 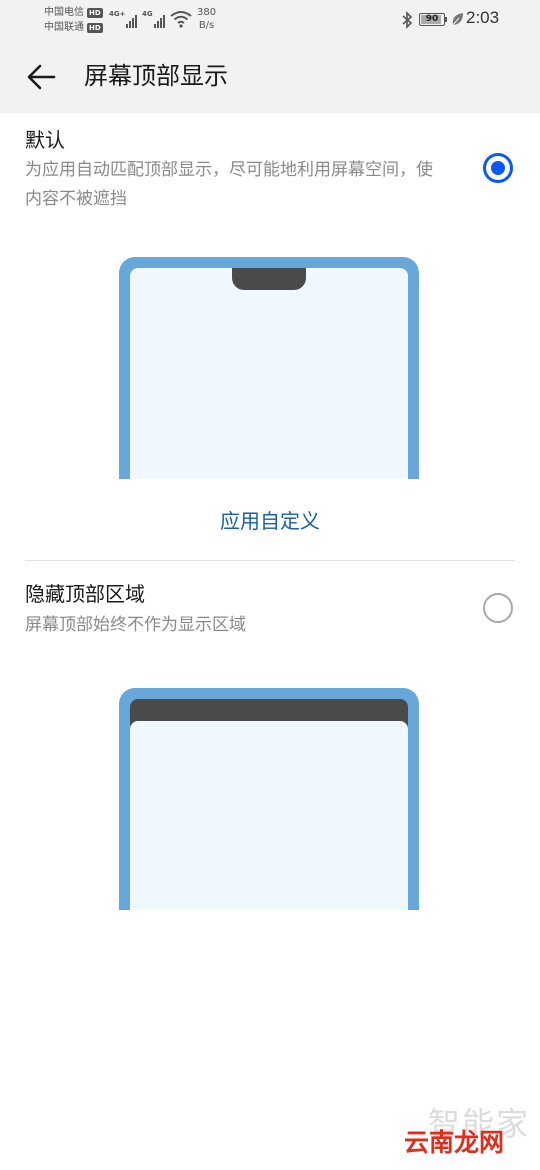 What do you see at coordinates (269, 279) in the screenshot?
I see `phone-notch` at bounding box center [269, 279].